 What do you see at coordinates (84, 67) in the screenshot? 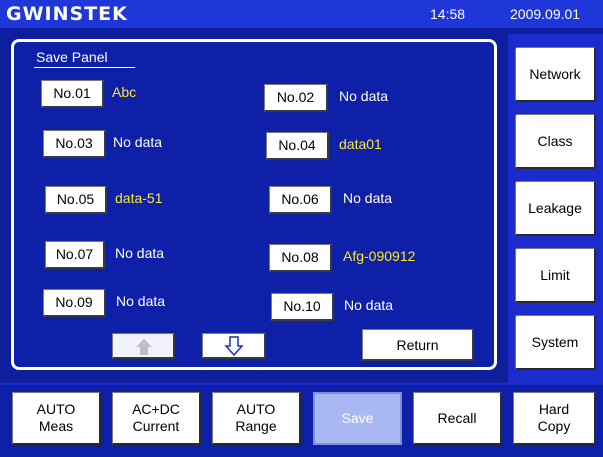
I see `panel-title-underline` at bounding box center [84, 67].